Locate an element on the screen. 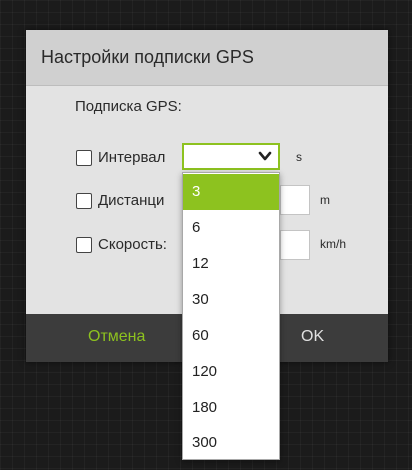 The height and width of the screenshot is (470, 412). interval-dropdown-list: 3 6 12 30 60 120 180 300 is located at coordinates (231, 316).